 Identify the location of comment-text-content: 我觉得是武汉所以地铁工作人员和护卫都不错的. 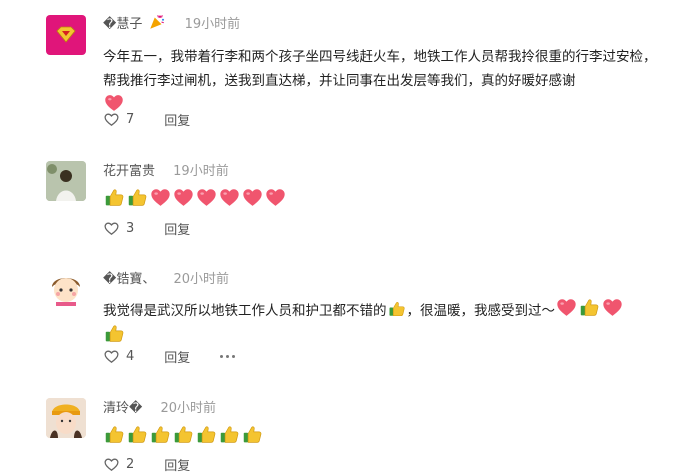
(245, 311).